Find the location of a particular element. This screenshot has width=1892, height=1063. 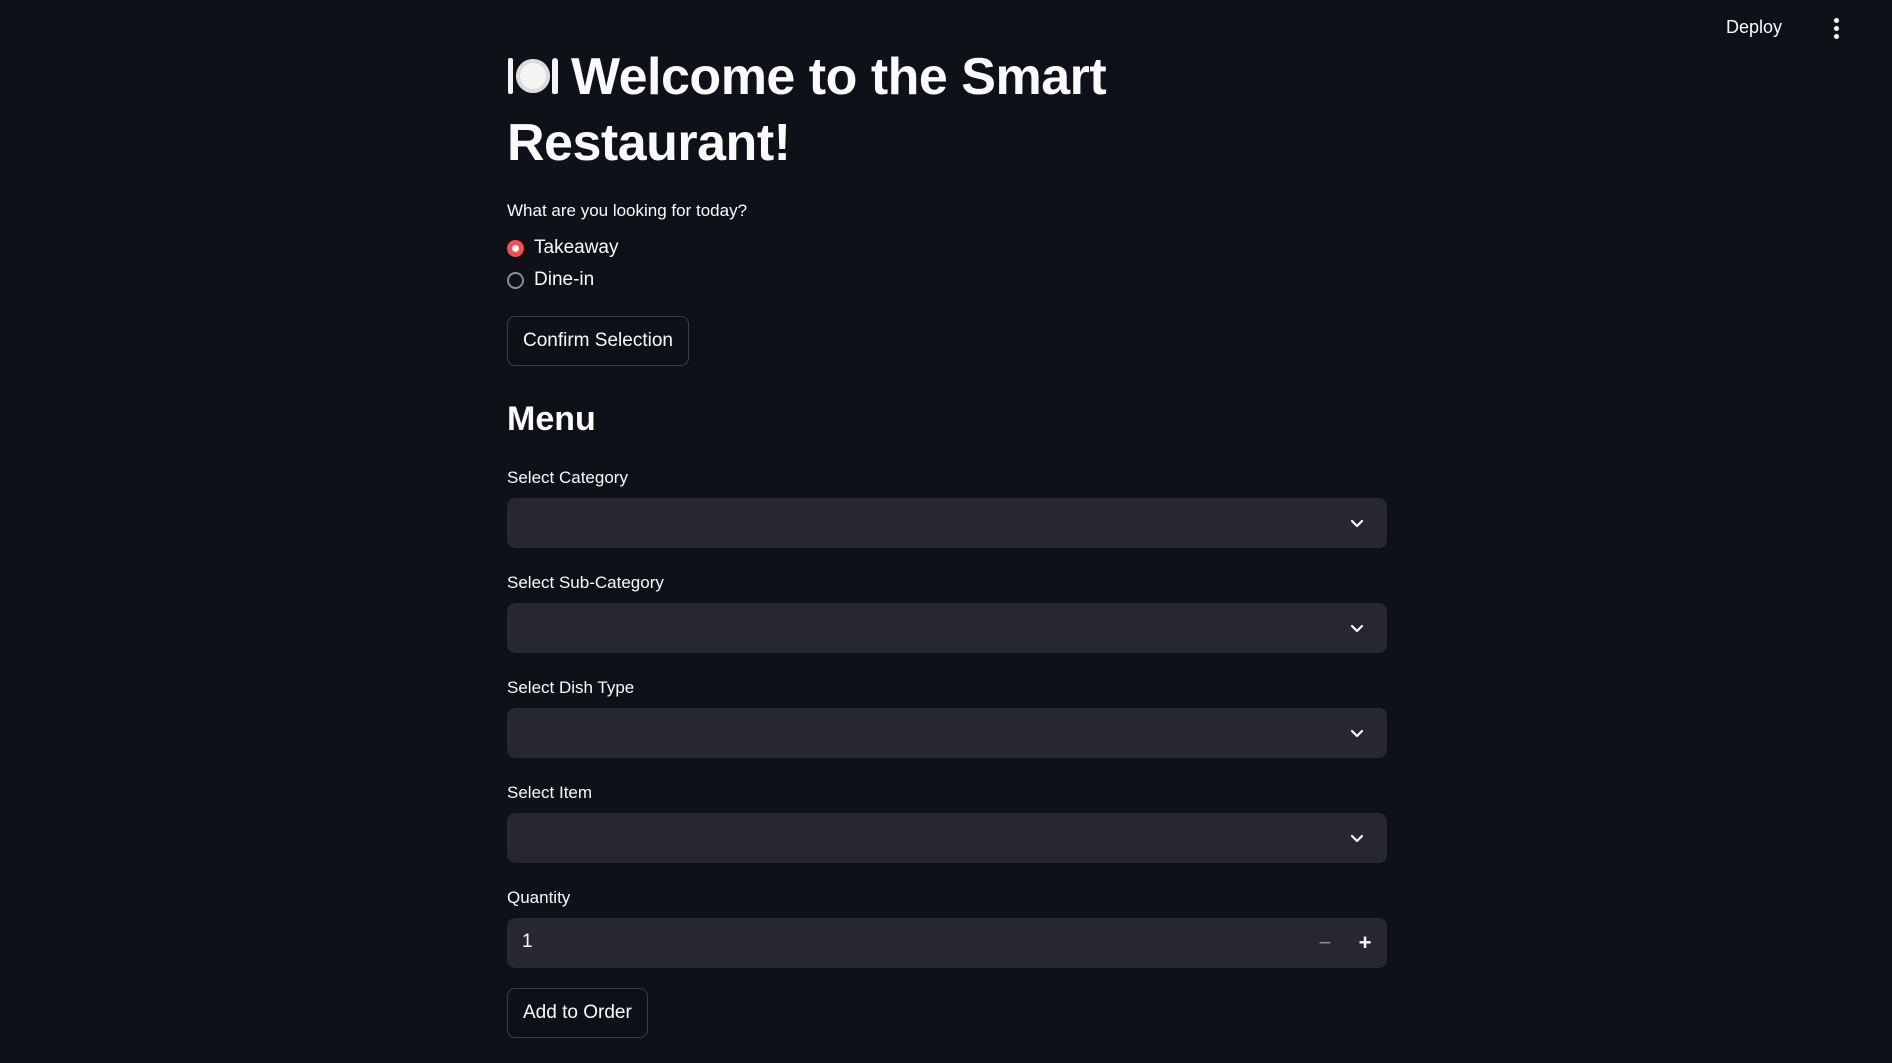

radio-dine-in-label: Dine-in is located at coordinates (564, 279).